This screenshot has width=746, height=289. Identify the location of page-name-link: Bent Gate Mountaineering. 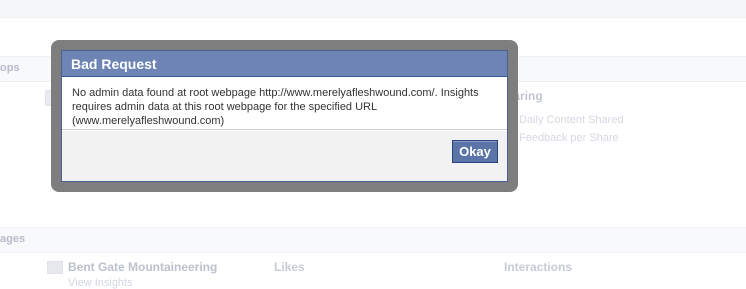
(142, 267).